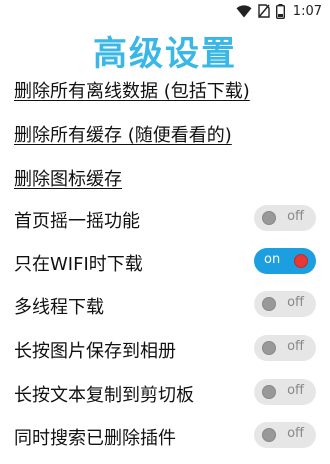  What do you see at coordinates (280, 11) in the screenshot?
I see `battery-icon` at bounding box center [280, 11].